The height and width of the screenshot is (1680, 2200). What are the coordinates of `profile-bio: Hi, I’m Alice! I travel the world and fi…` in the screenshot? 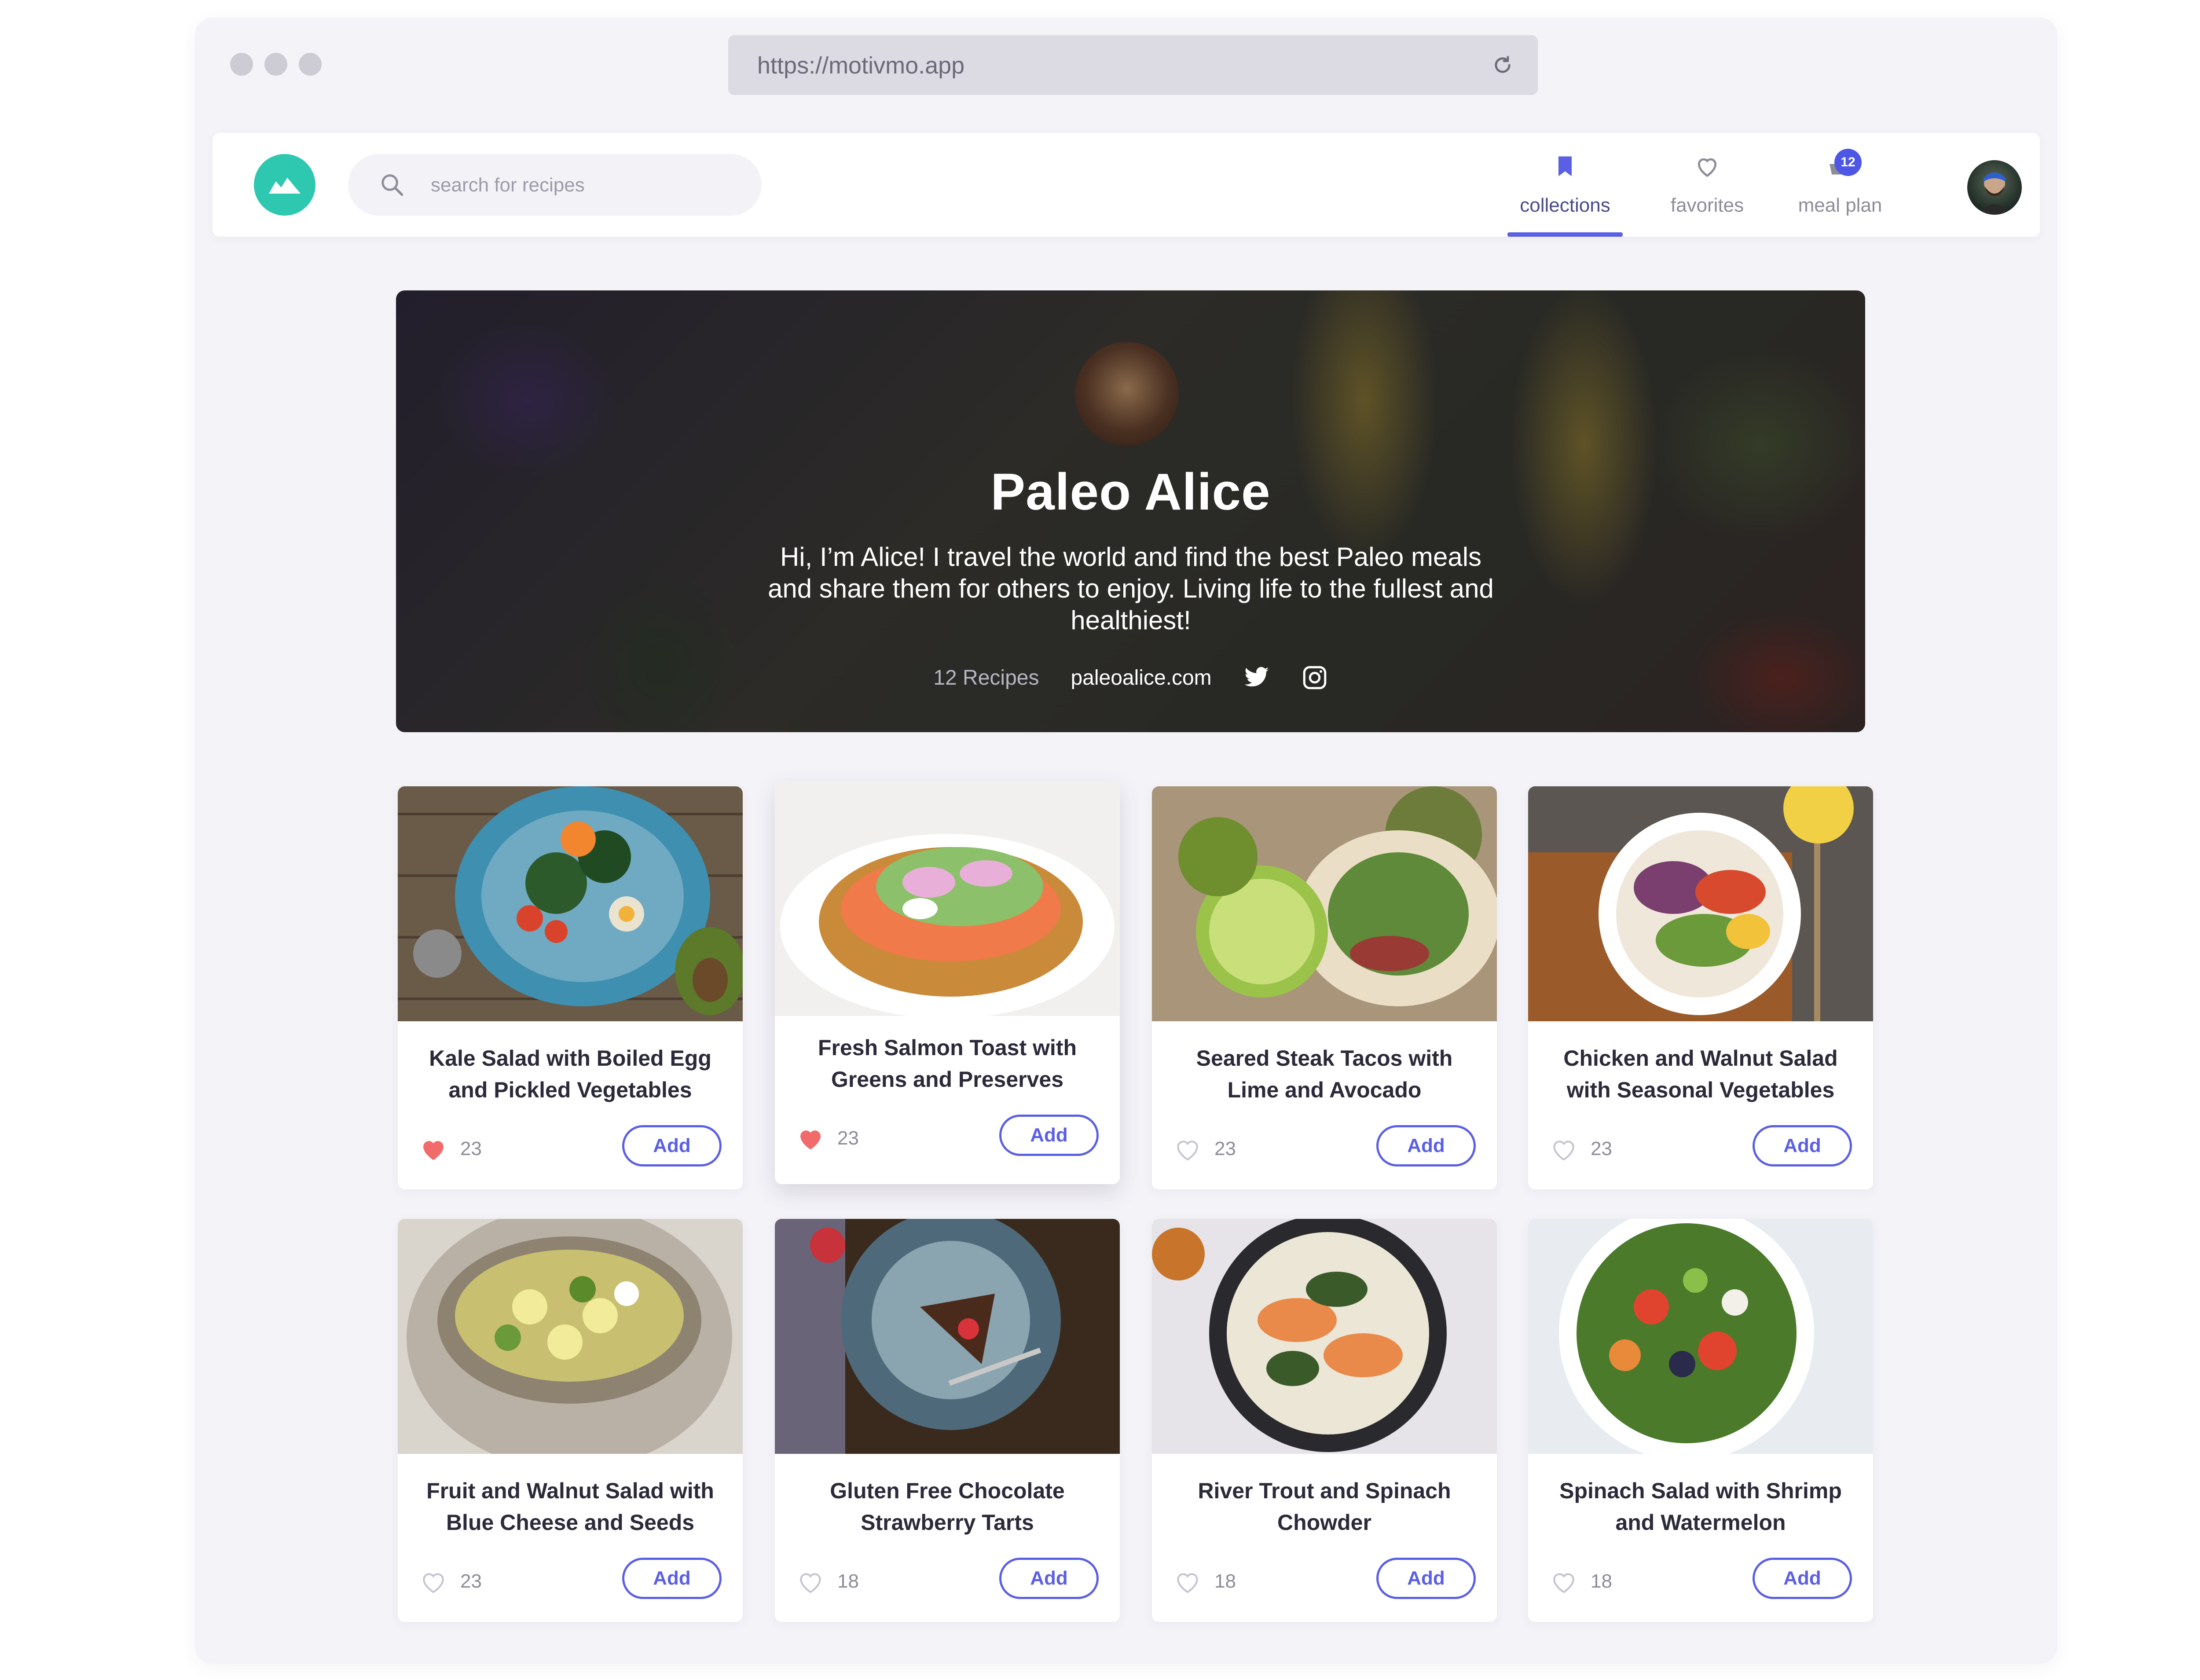 It's located at (1131, 588).